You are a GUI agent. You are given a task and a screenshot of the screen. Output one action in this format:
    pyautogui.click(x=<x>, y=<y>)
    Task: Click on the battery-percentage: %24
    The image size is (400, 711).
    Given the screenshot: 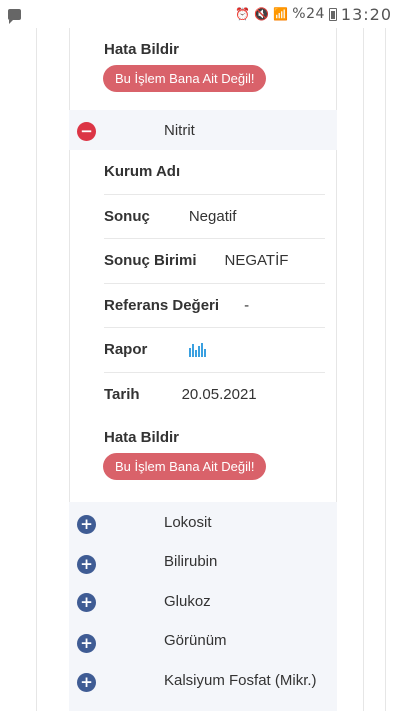 What is the action you would take?
    pyautogui.click(x=308, y=14)
    